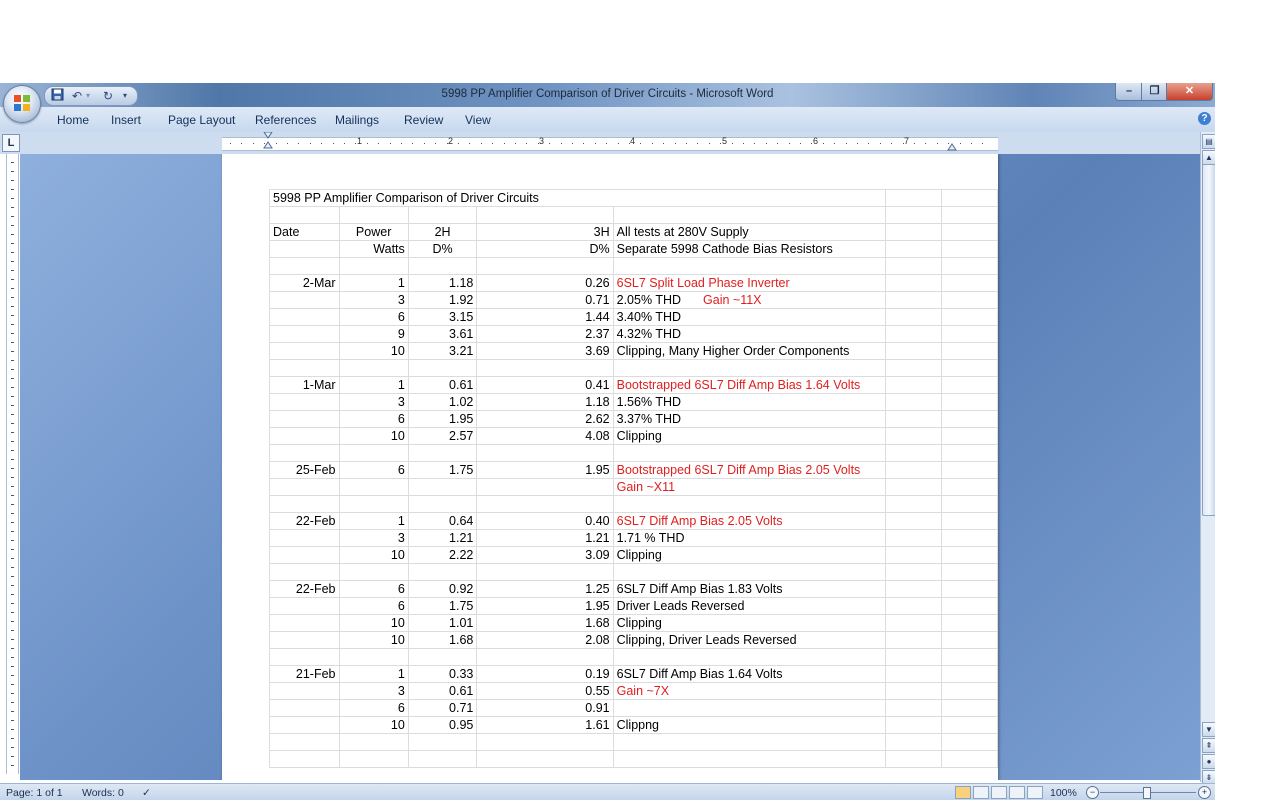  Describe the element at coordinates (749, 402) in the screenshot. I see `note-cell: 1.56% THD` at that location.